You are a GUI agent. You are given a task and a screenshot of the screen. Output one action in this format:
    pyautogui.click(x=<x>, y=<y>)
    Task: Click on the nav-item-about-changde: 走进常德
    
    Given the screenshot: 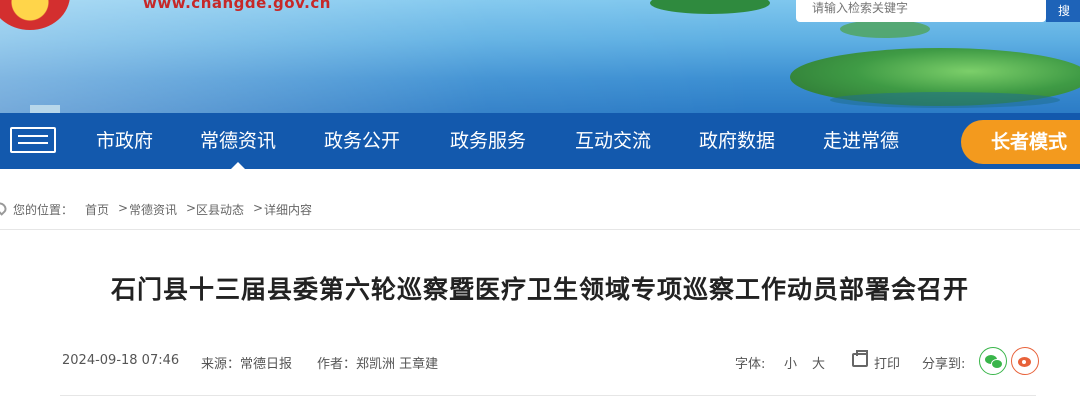 What is the action you would take?
    pyautogui.click(x=861, y=141)
    